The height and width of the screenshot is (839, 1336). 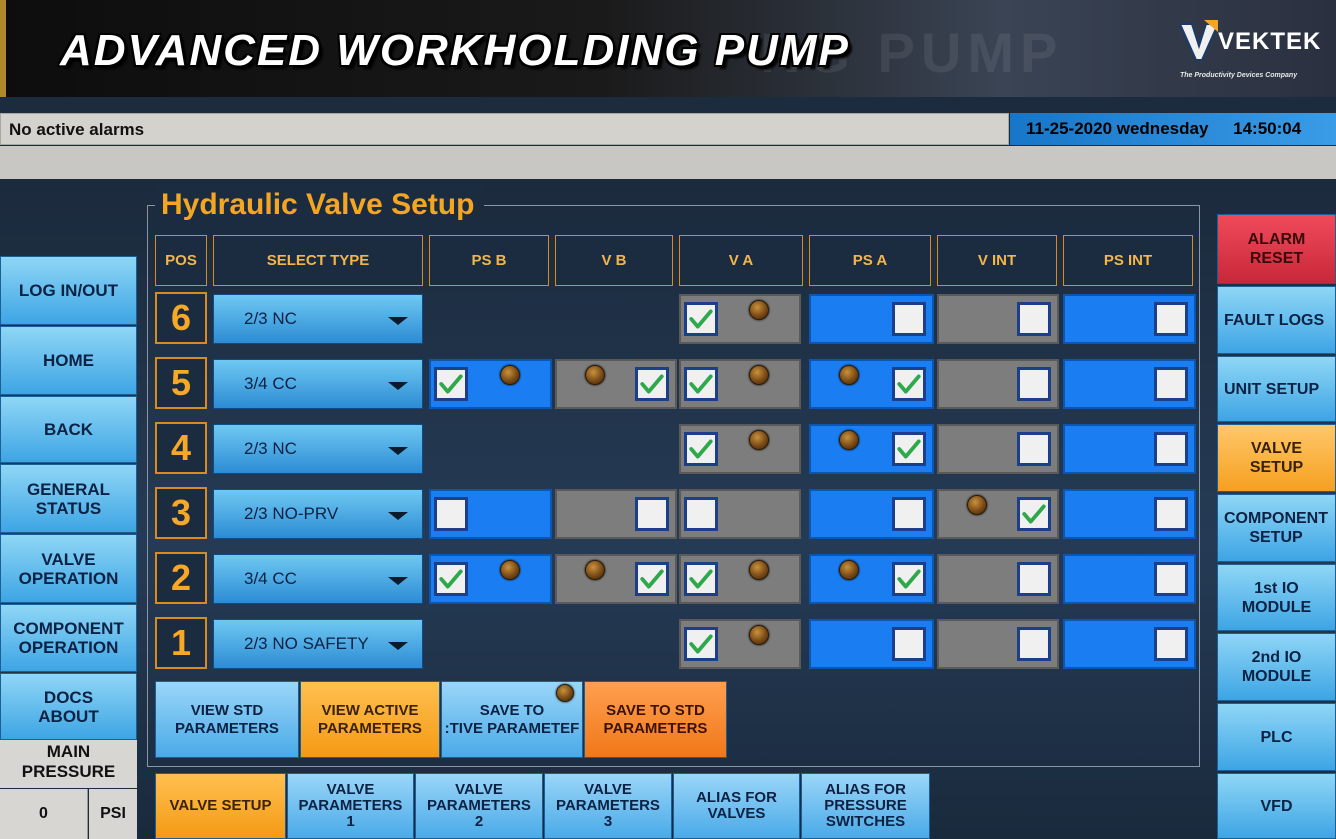 What do you see at coordinates (68, 638) in the screenshot?
I see `component-operation-button: COMPONENT OPERATION` at bounding box center [68, 638].